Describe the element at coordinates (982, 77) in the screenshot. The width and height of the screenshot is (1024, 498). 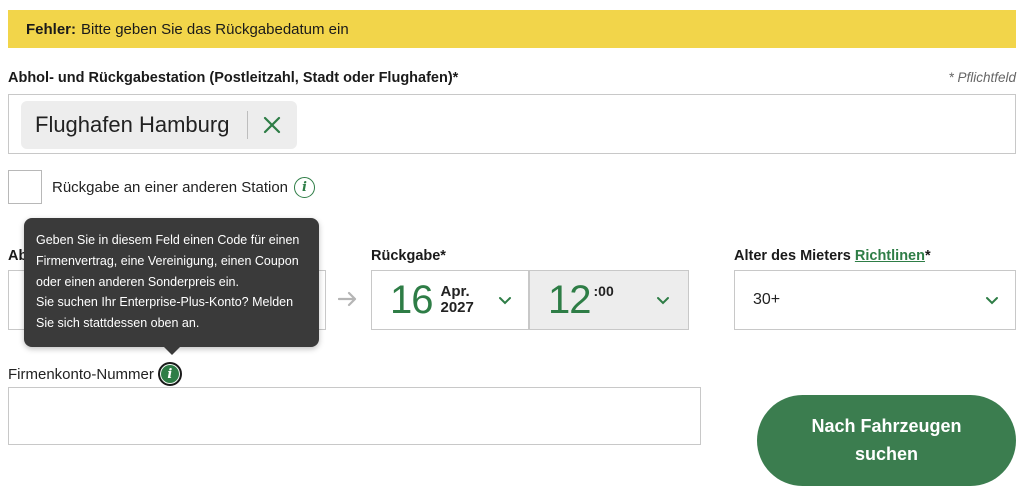
I see `required-note: * Pflichtfeld` at that location.